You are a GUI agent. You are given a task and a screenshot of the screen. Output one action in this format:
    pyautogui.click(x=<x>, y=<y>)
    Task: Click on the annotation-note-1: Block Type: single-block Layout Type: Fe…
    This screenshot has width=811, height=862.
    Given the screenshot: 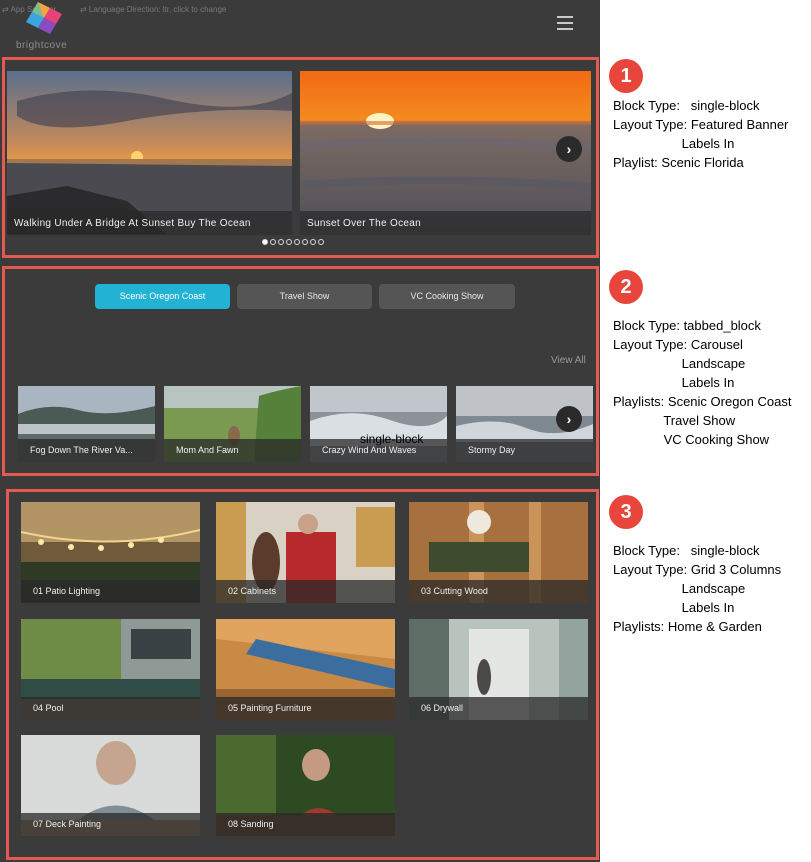 What is the action you would take?
    pyautogui.click(x=701, y=134)
    